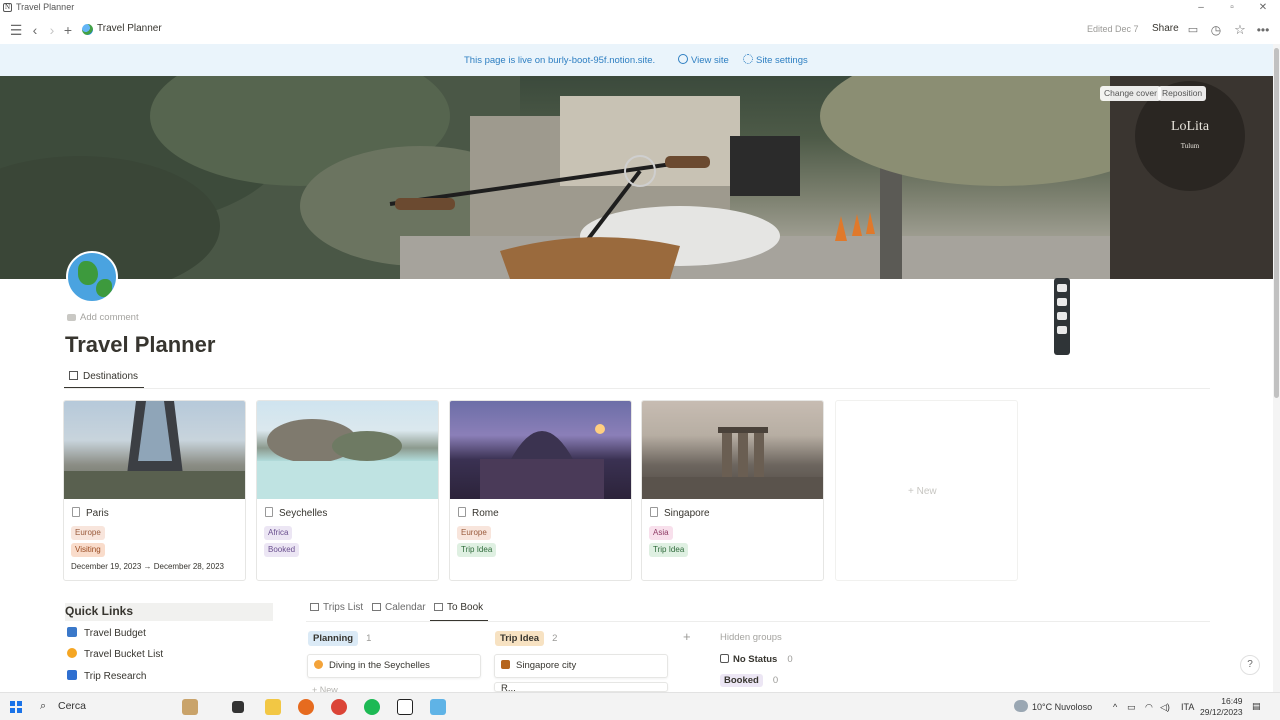  I want to click on comments-icon: ▭, so click(1193, 30).